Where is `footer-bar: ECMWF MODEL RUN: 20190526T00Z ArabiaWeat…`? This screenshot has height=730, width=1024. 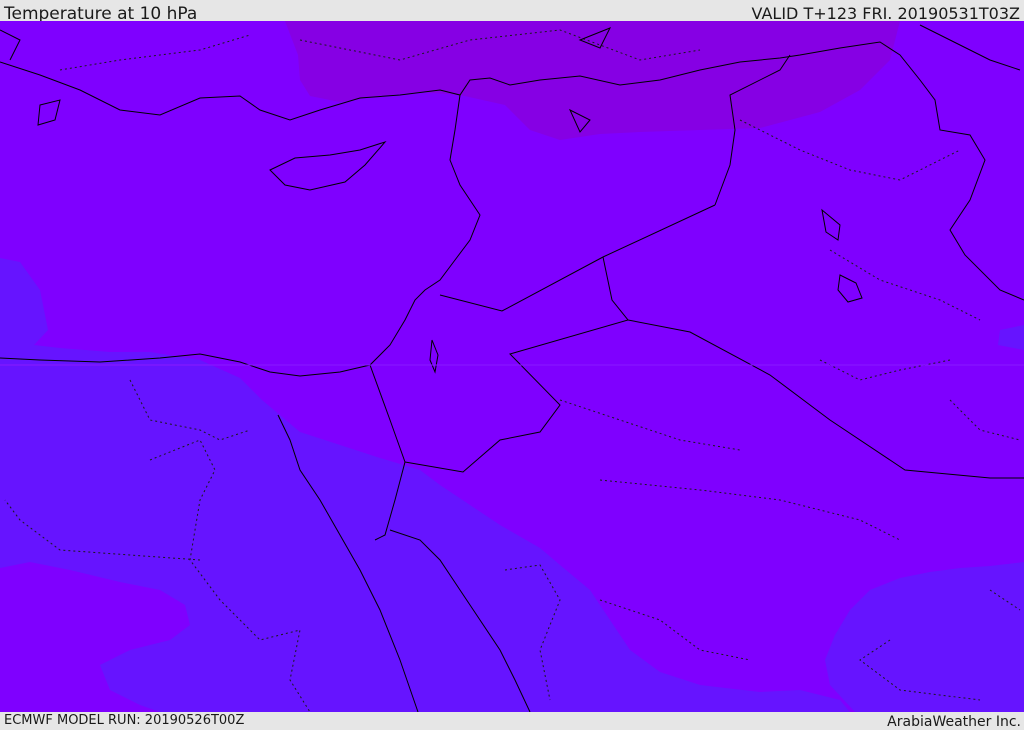 footer-bar: ECMWF MODEL RUN: 20190526T00Z ArabiaWeat… is located at coordinates (512, 721).